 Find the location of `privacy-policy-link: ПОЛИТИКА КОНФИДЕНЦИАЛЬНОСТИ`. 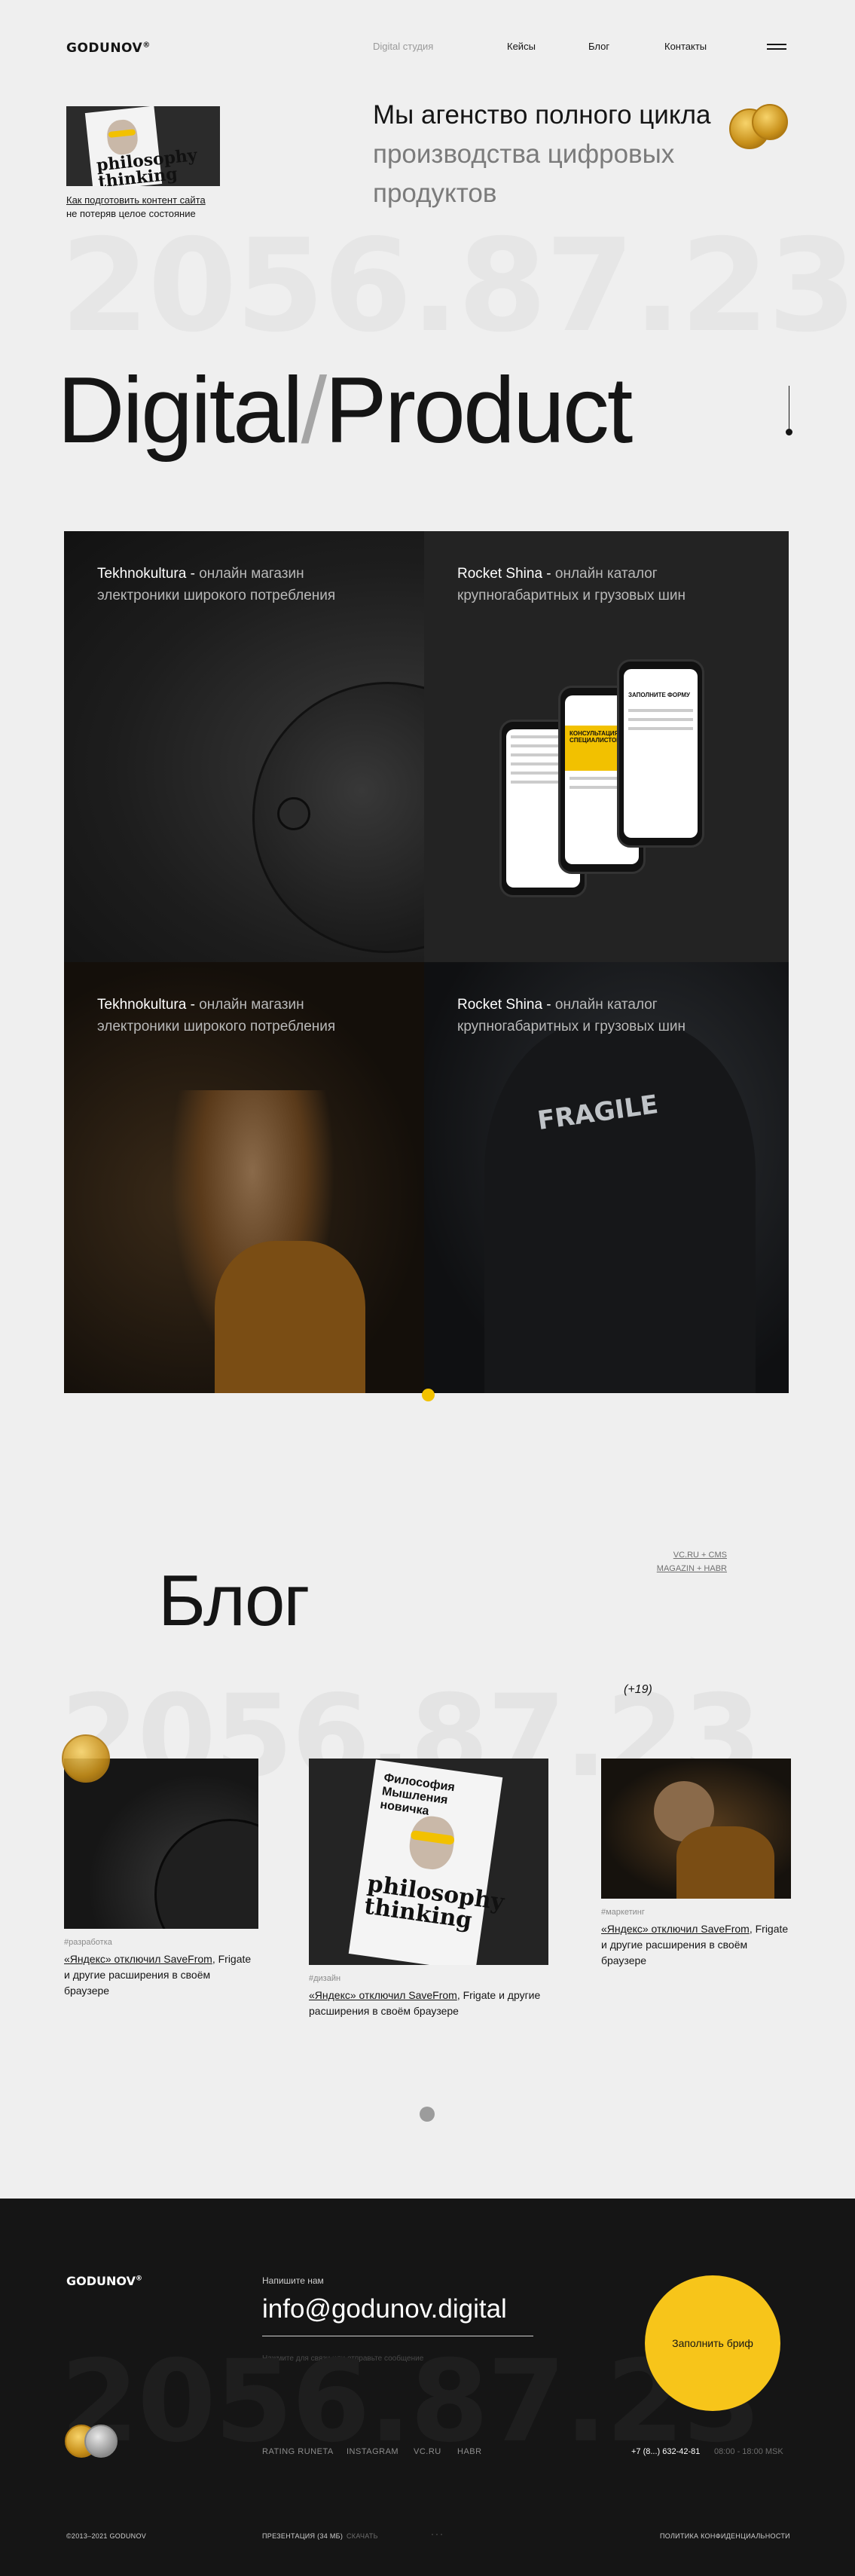

privacy-policy-link: ПОЛИТИКА КОНФИДЕНЦИАЛЬНОСТИ is located at coordinates (725, 2536).